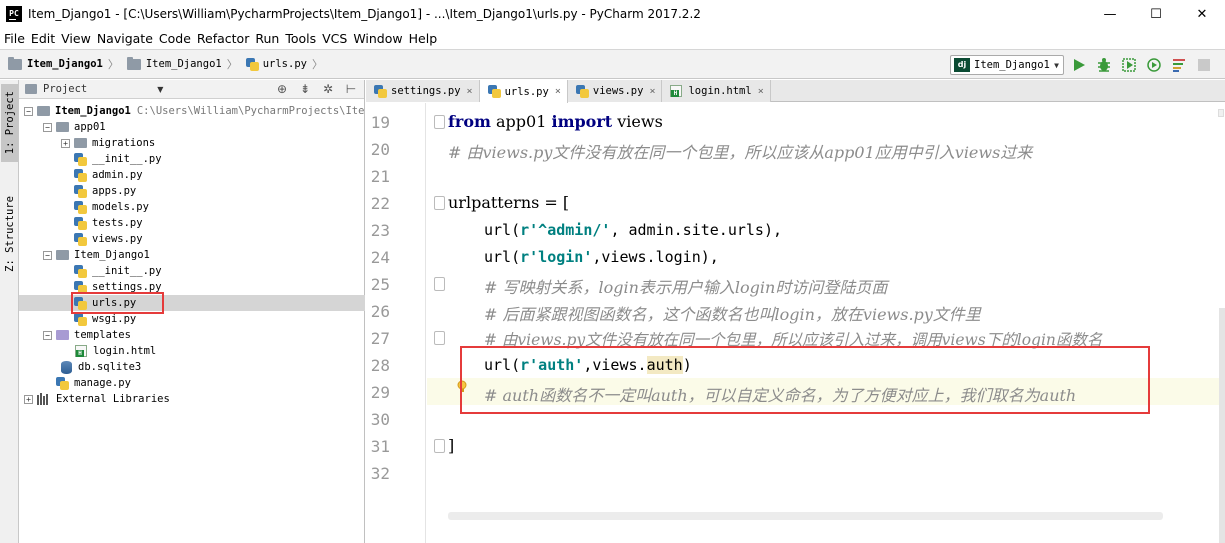 The height and width of the screenshot is (543, 1225). I want to click on run-configuration-select: dj Item_Django1 ▼, so click(1007, 65).